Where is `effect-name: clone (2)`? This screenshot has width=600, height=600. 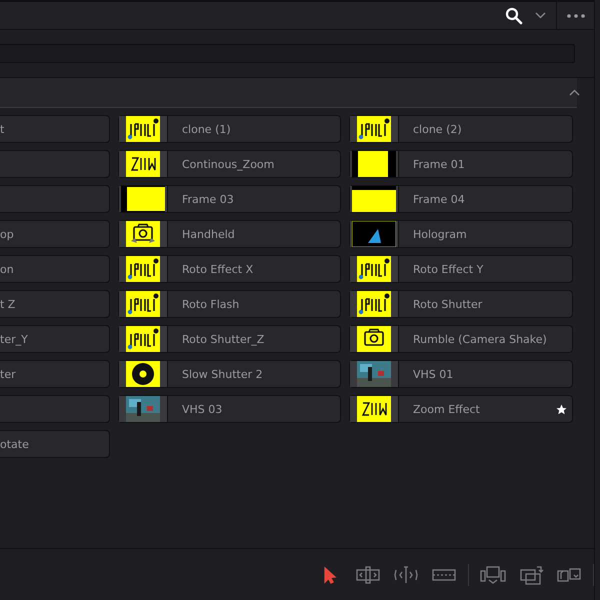
effect-name: clone (2) is located at coordinates (437, 129).